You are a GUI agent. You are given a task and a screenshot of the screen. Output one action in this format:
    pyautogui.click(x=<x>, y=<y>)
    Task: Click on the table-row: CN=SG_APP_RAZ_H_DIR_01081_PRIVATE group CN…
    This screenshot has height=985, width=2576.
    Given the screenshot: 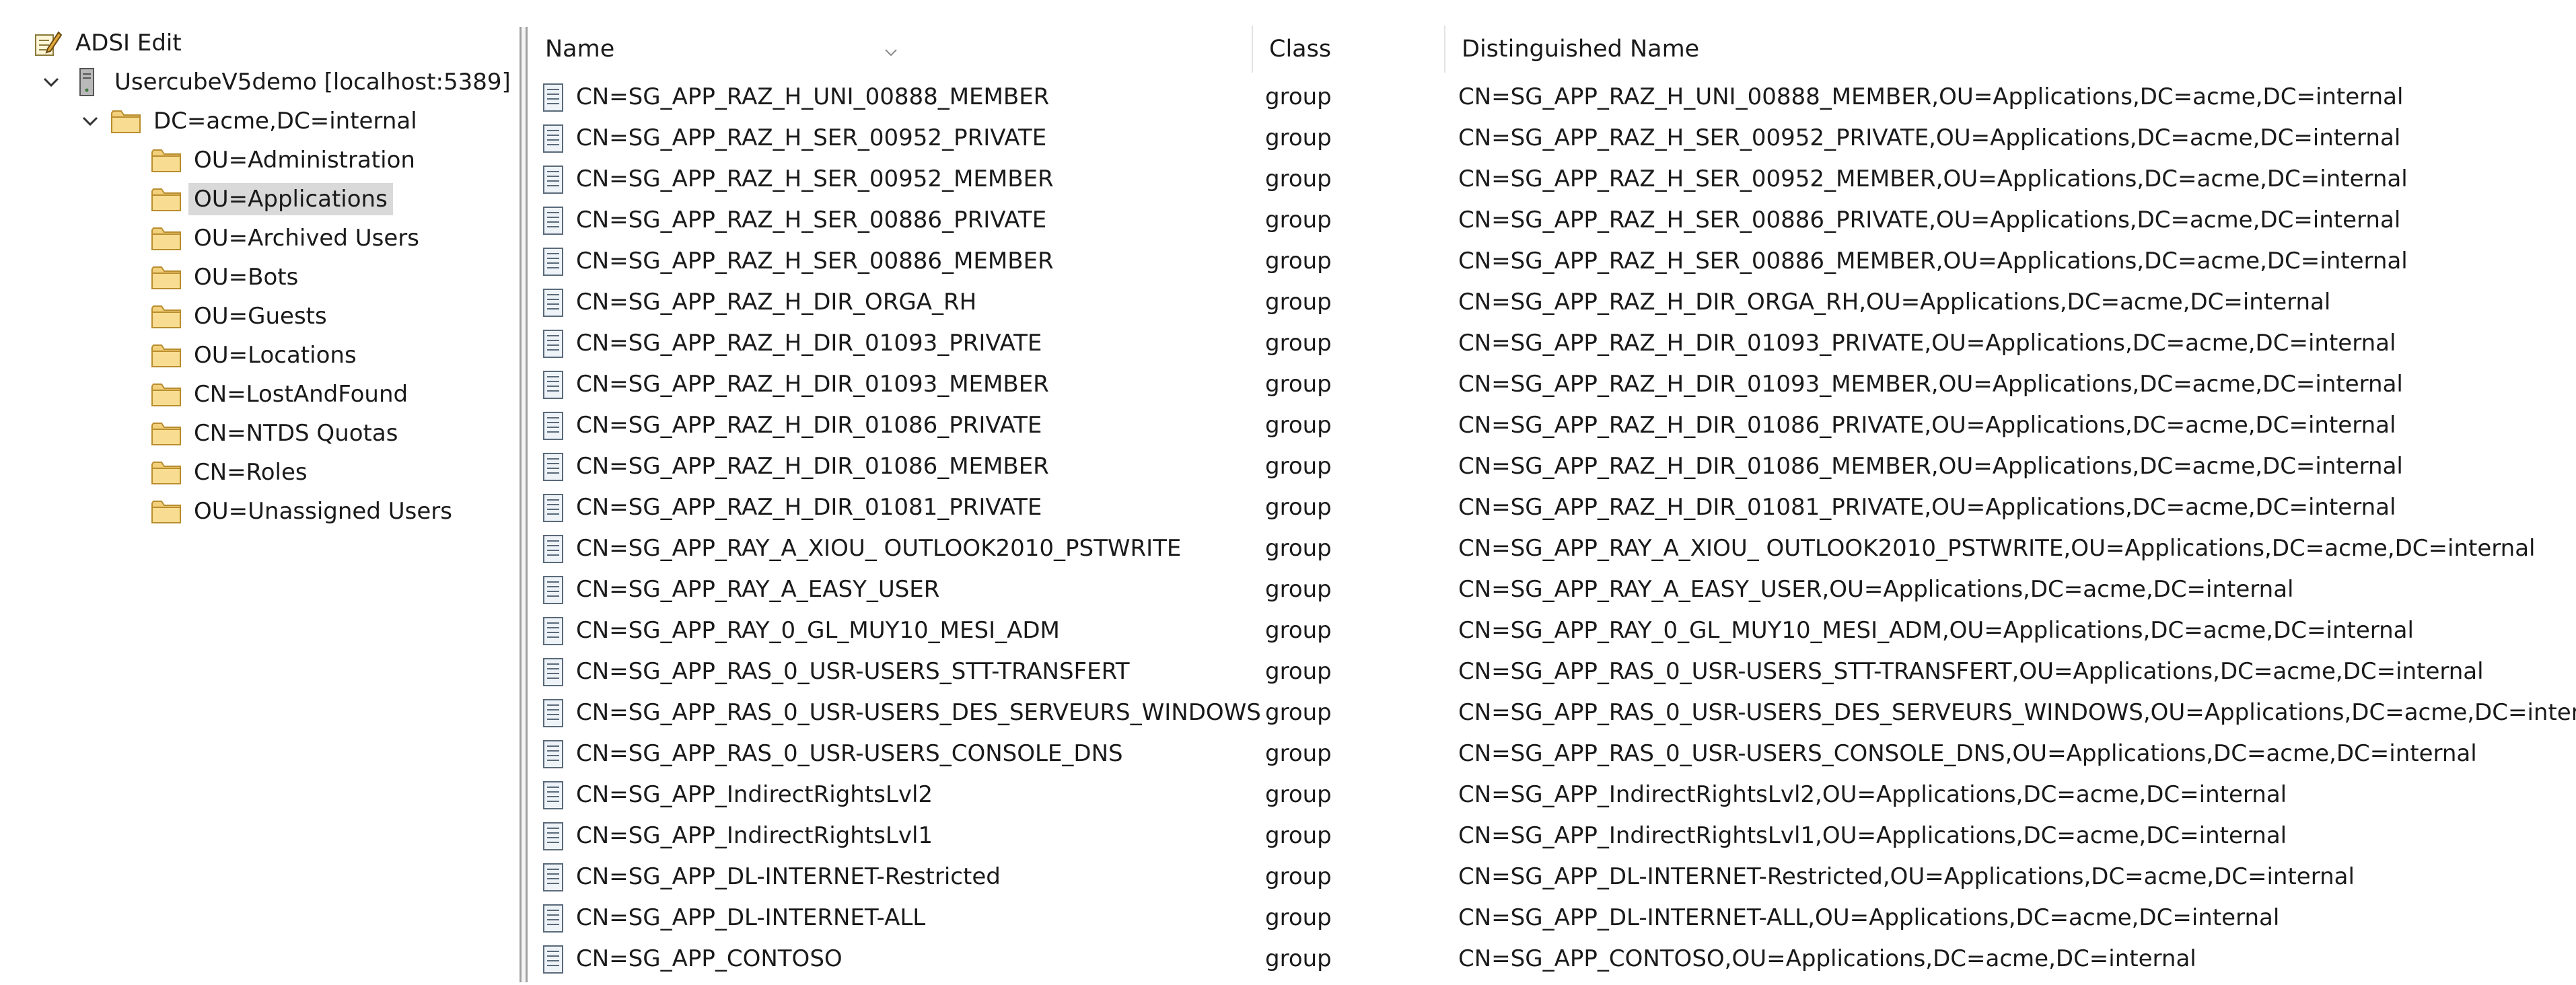 What is the action you would take?
    pyautogui.click(x=1552, y=507)
    